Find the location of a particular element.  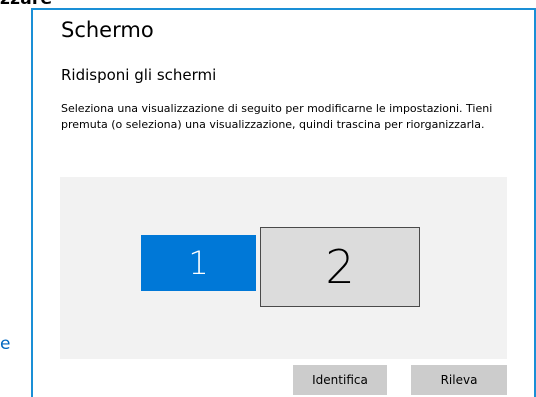

display-2-label: 2 is located at coordinates (340, 267).